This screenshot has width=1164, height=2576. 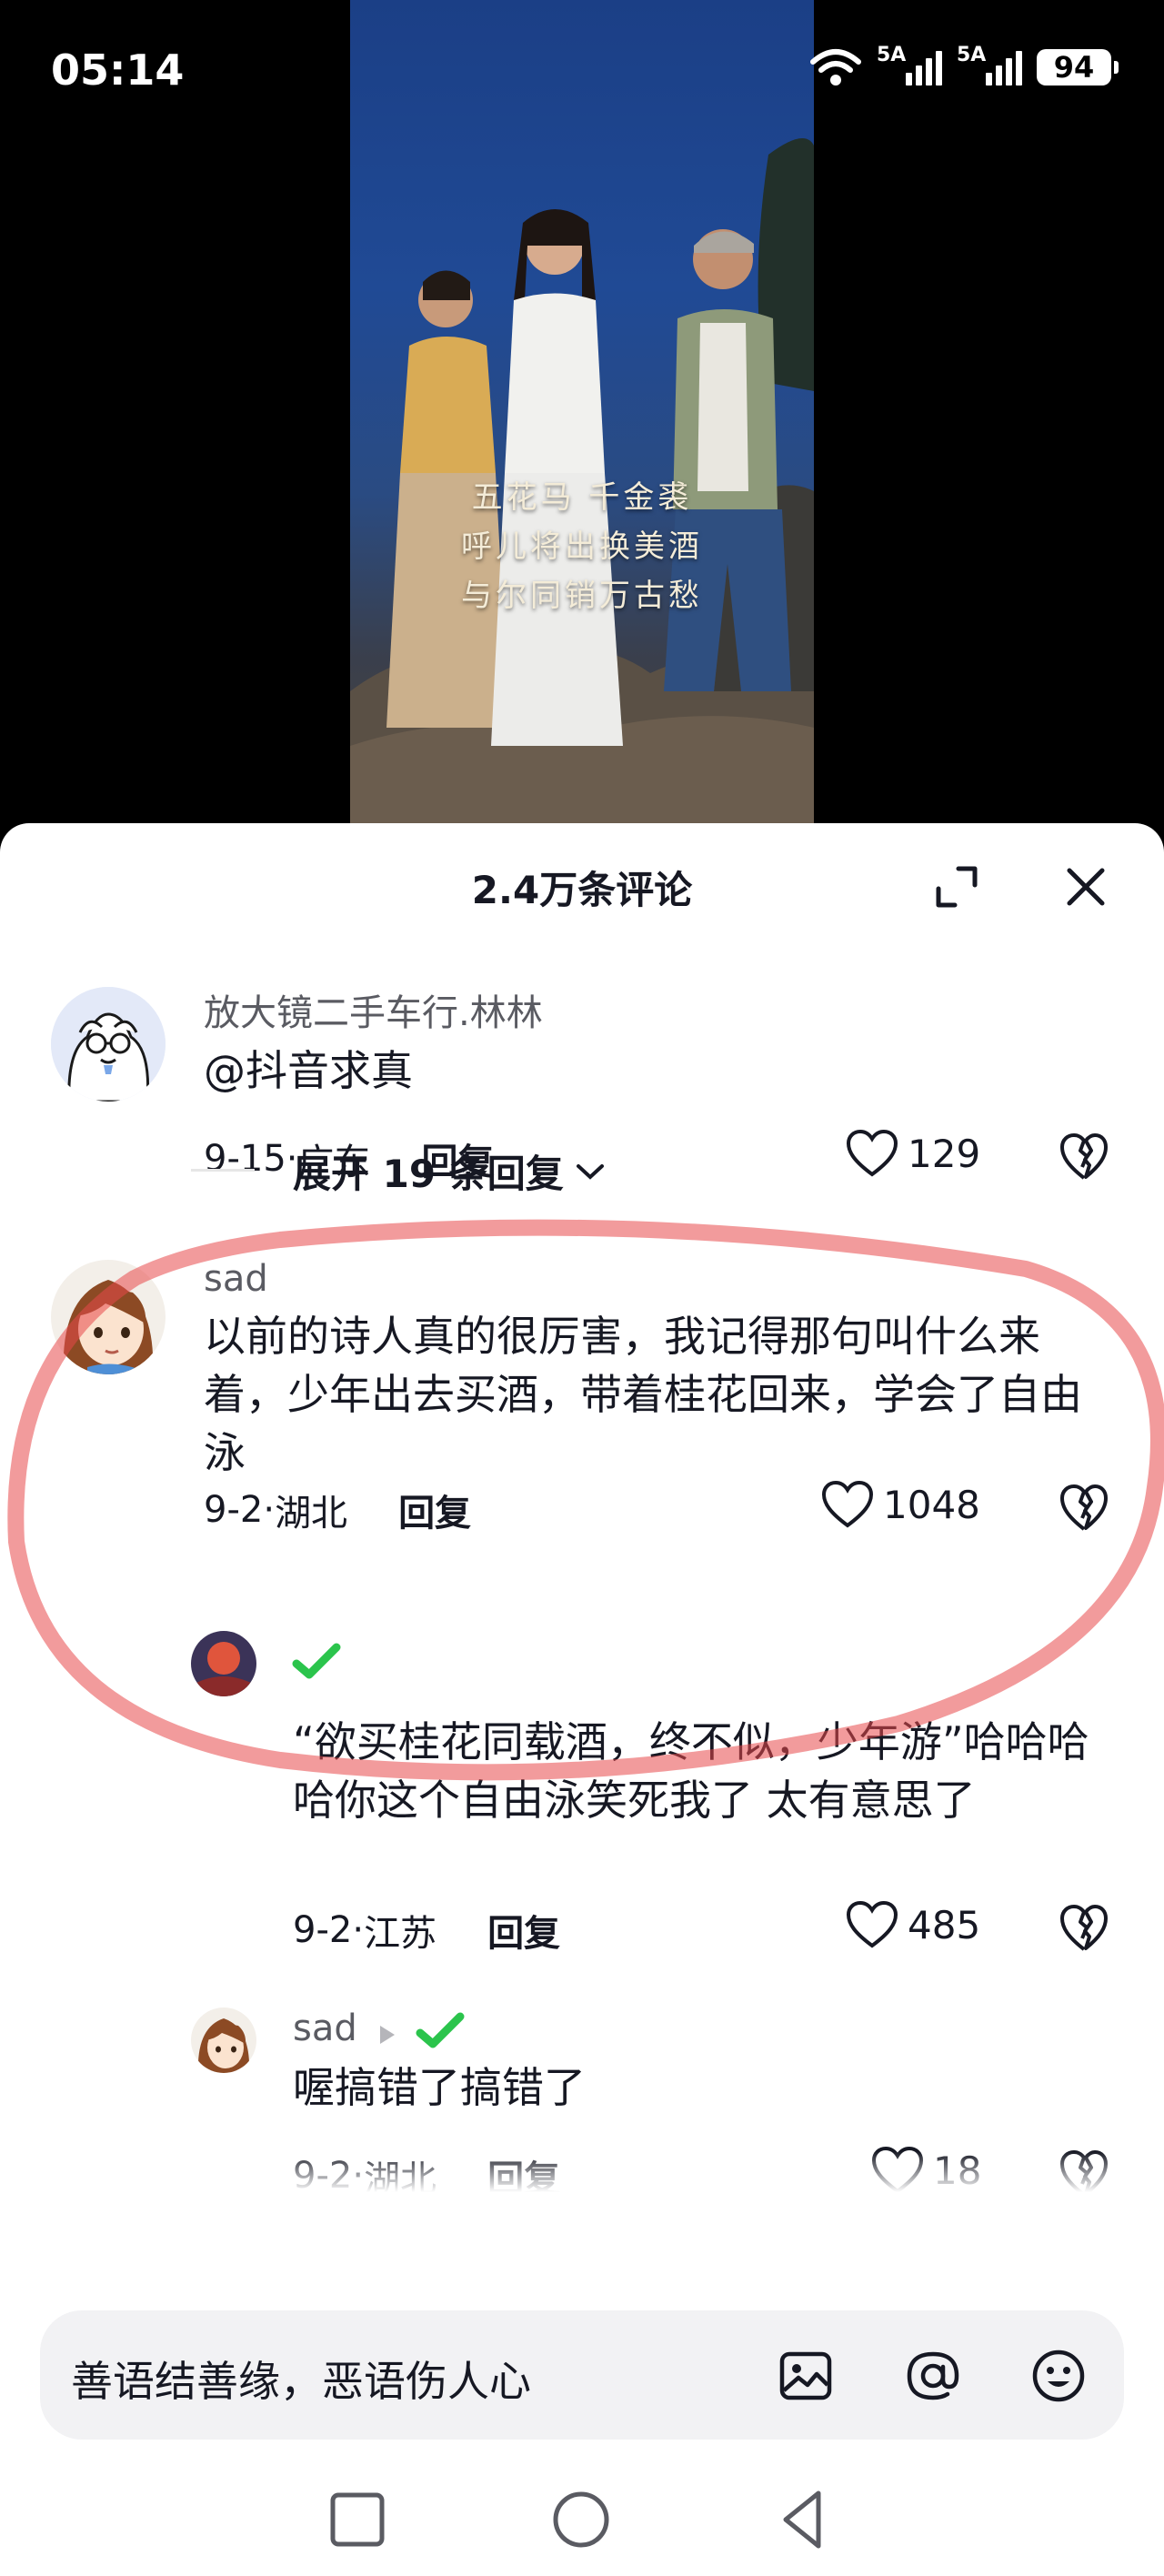 What do you see at coordinates (805, 2519) in the screenshot?
I see `back-icon` at bounding box center [805, 2519].